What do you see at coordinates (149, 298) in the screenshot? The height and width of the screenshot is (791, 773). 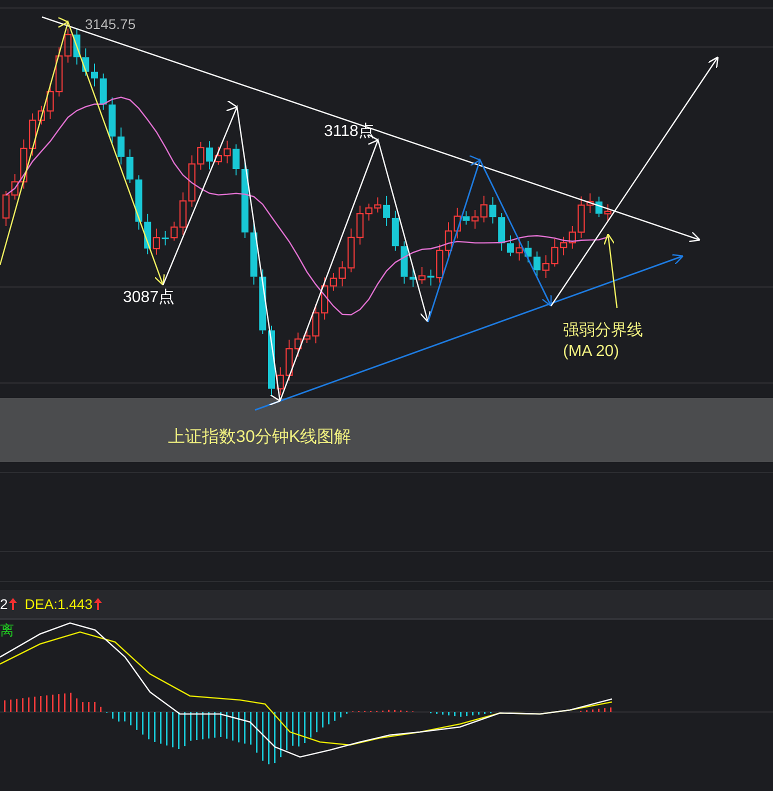 I see `price-label: 3087点` at bounding box center [149, 298].